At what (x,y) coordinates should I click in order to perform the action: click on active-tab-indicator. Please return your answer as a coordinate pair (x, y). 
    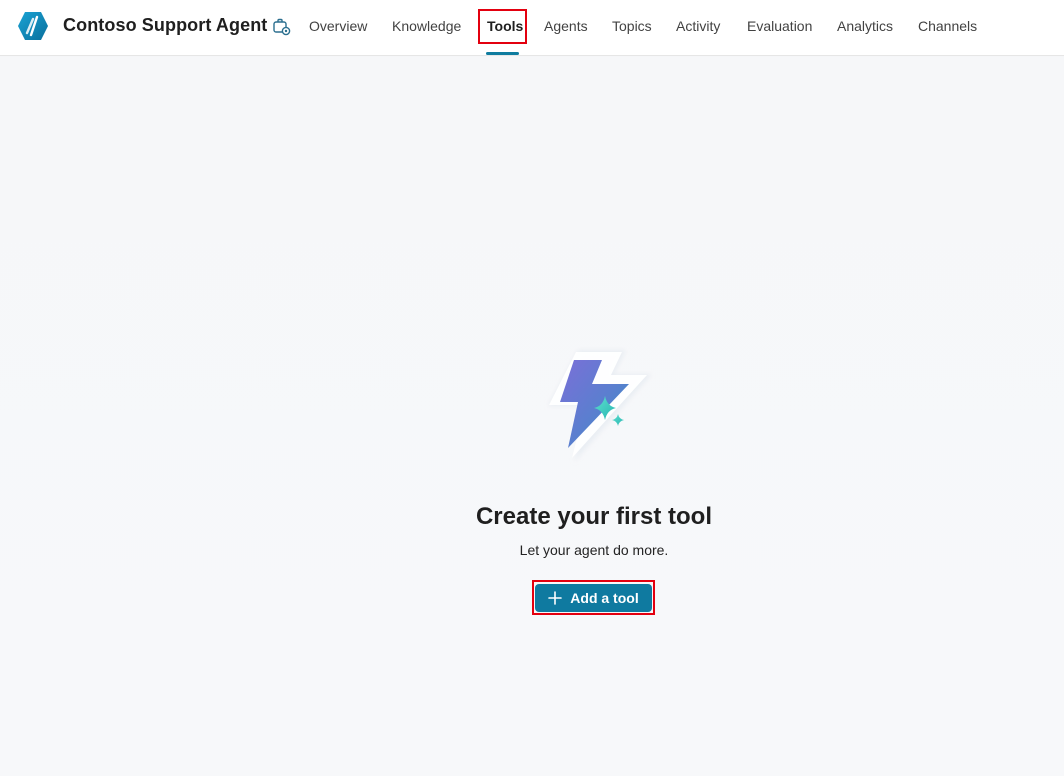
    Looking at the image, I should click on (502, 53).